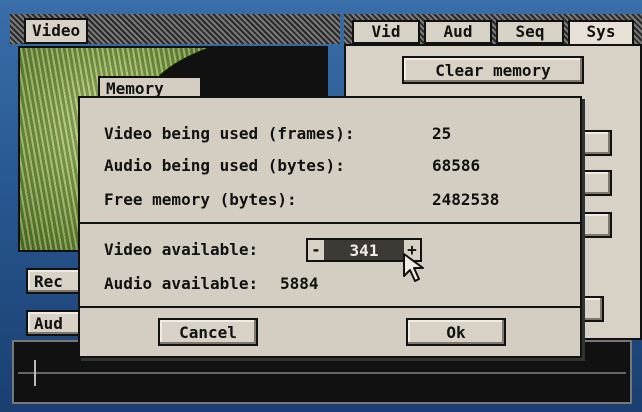 The height and width of the screenshot is (412, 642). What do you see at coordinates (386, 32) in the screenshot?
I see `tab-vid: Vid` at bounding box center [386, 32].